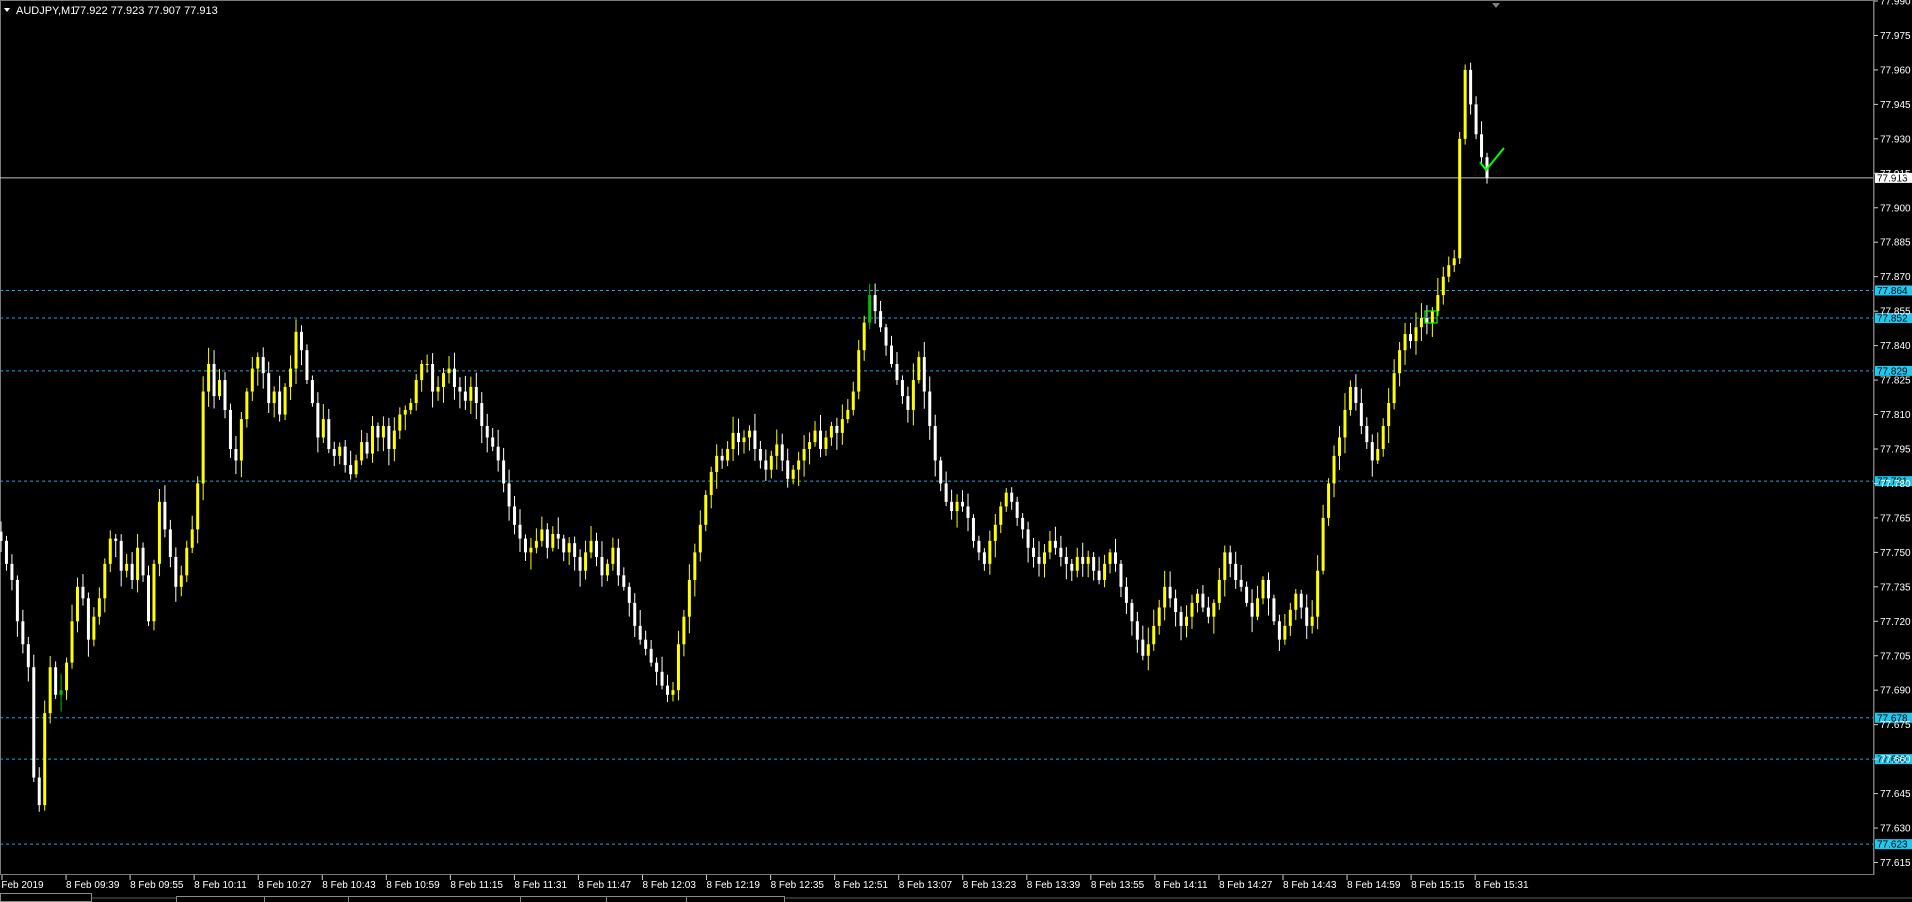 The width and height of the screenshot is (1912, 902). I want to click on price-tick-label: 77.780, so click(1895, 484).